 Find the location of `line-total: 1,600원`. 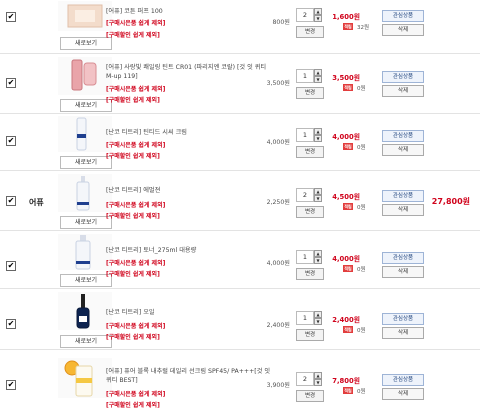

line-total: 1,600원 is located at coordinates (346, 17).